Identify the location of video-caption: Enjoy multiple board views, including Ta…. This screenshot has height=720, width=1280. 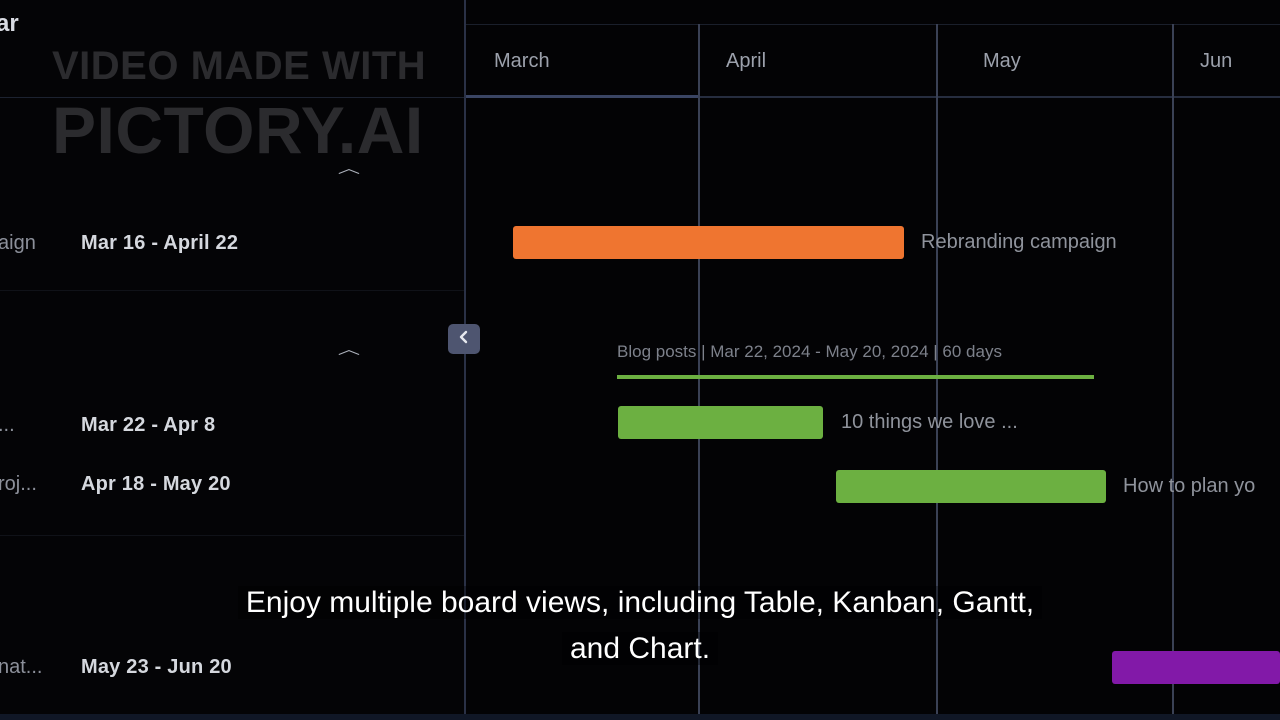
(640, 626).